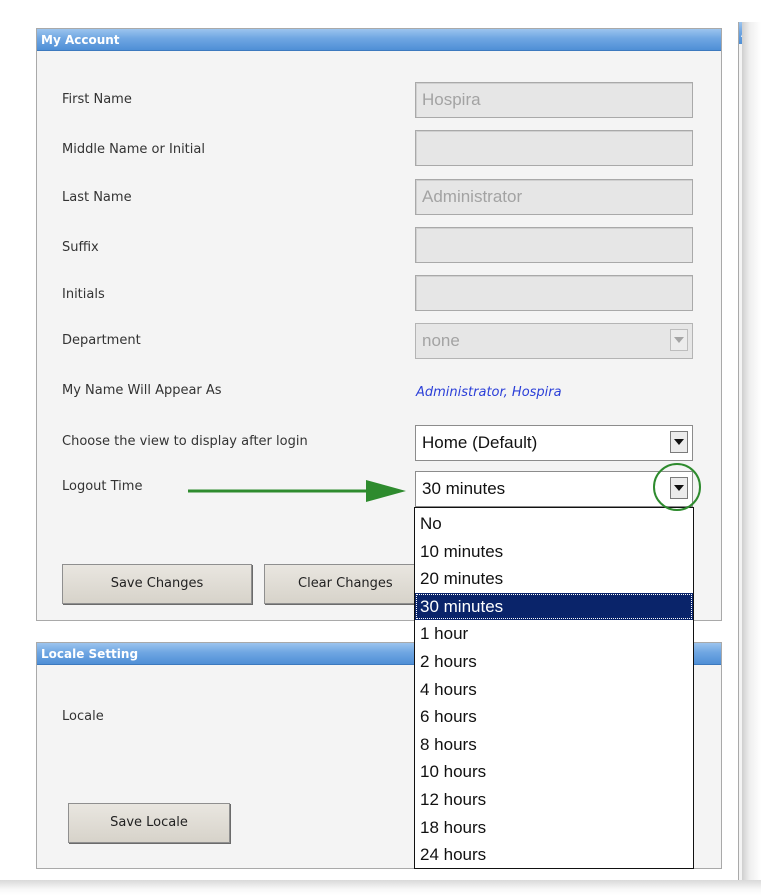  I want to click on initials-field, so click(554, 293).